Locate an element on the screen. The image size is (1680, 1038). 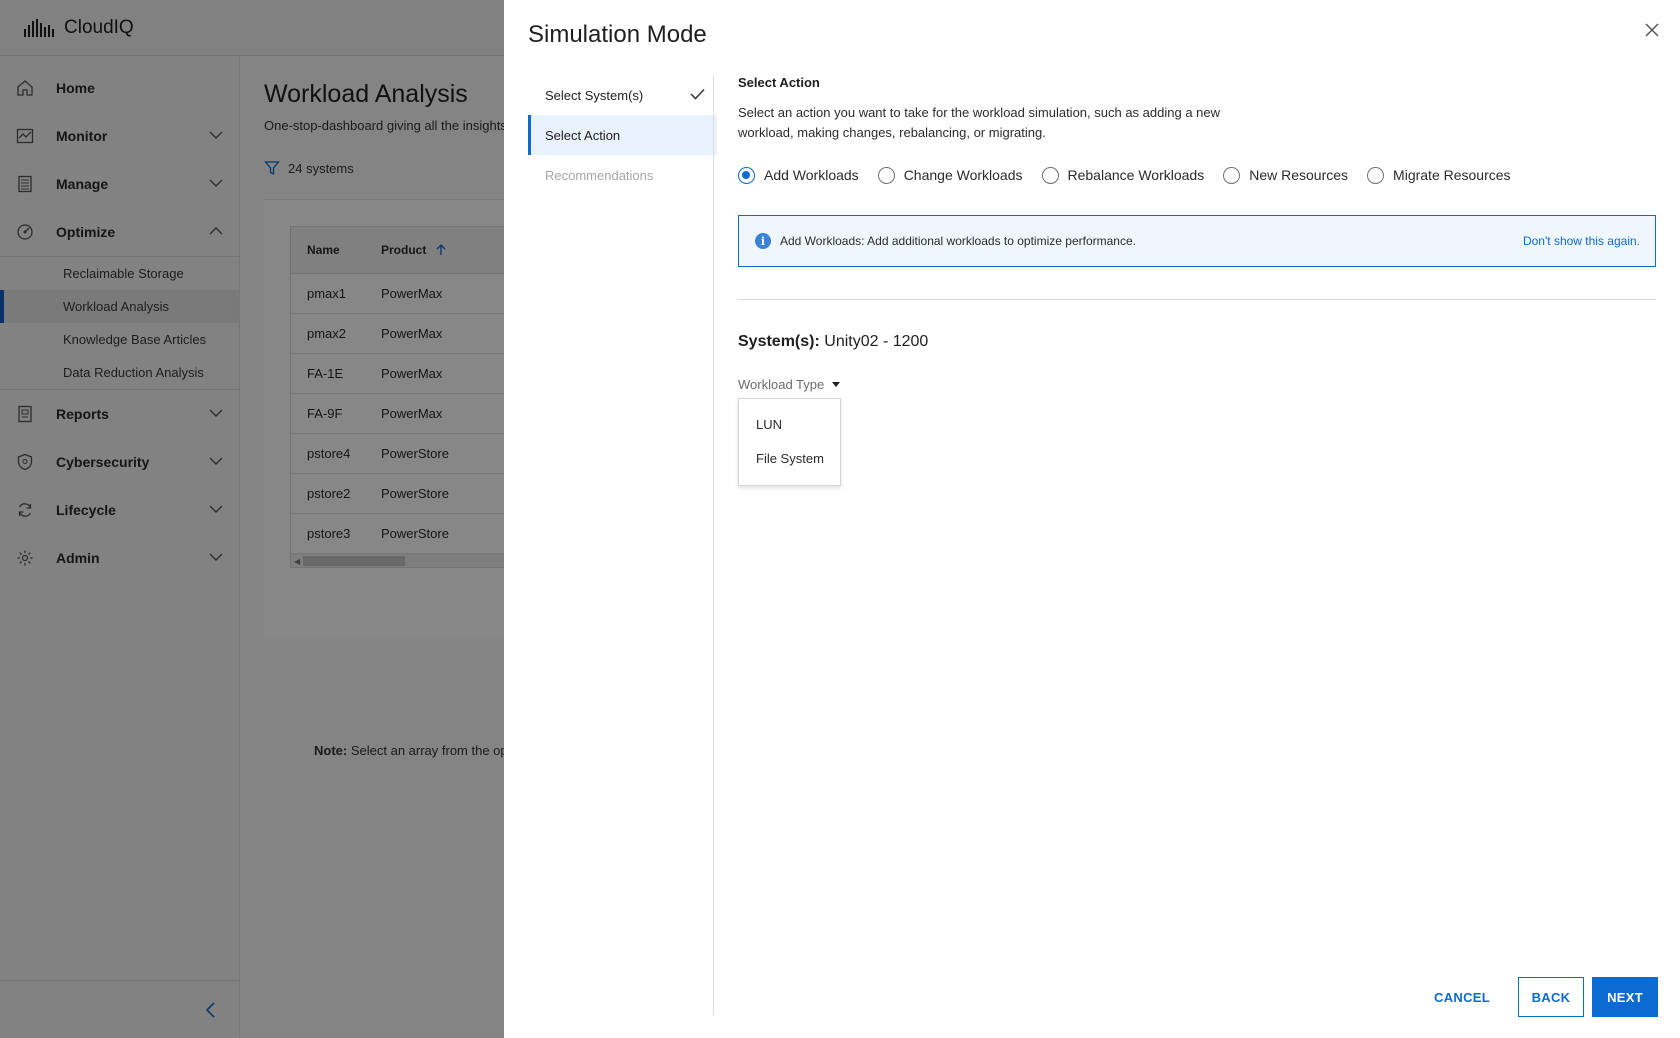
systems-label: System(s): is located at coordinates (779, 341).